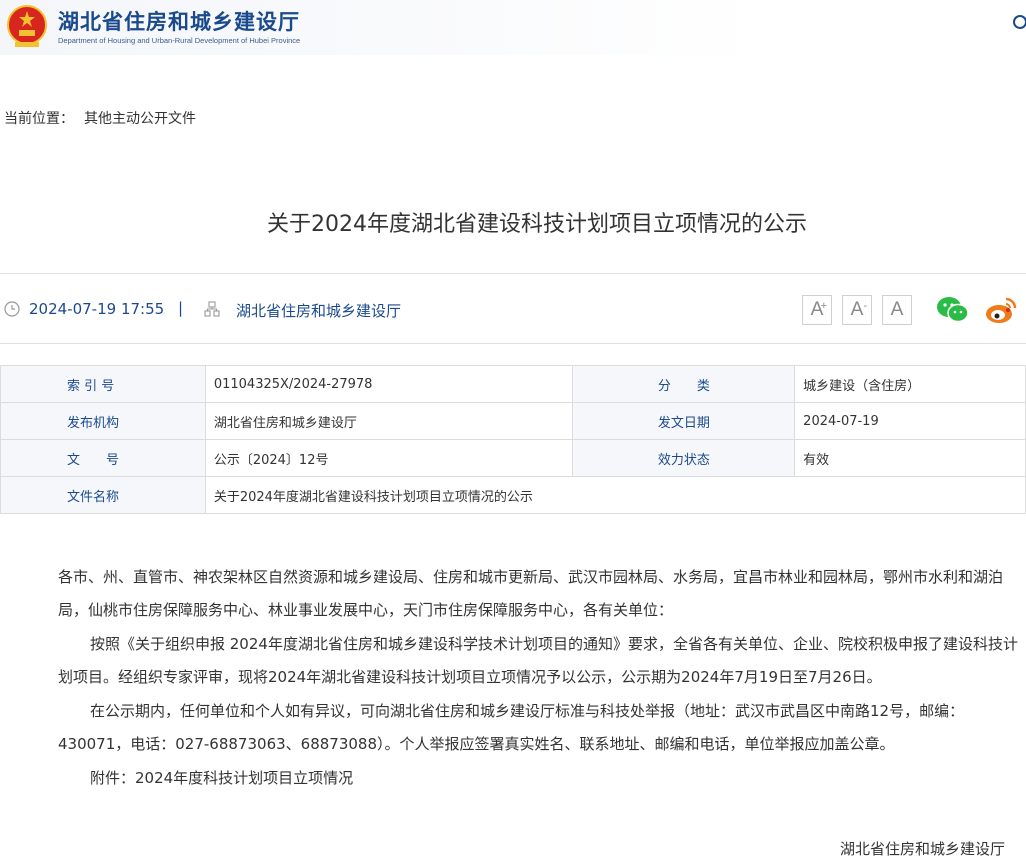  Describe the element at coordinates (179, 21) in the screenshot. I see `site-title: 湖北省住房和城乡建设厅` at that location.